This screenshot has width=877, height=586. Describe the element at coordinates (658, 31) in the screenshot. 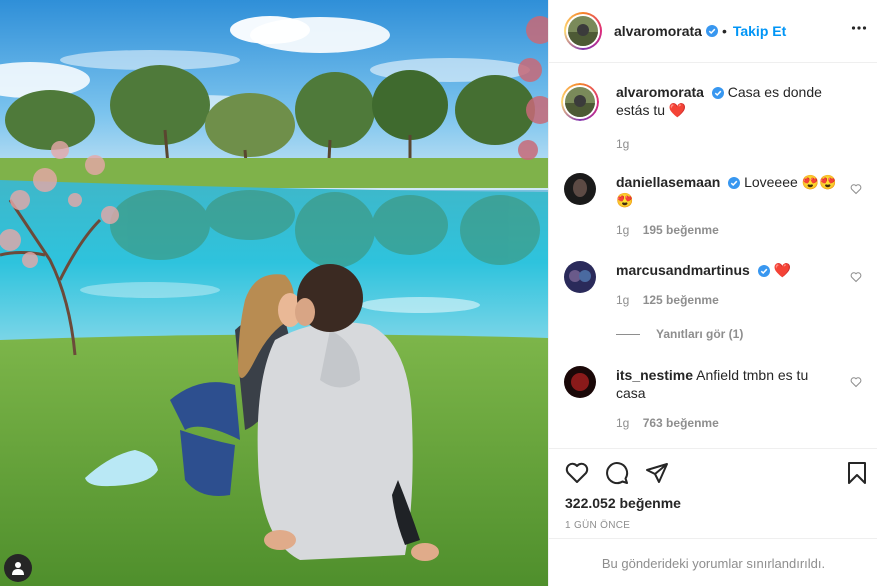

I see `author-username: alvaromorata` at that location.